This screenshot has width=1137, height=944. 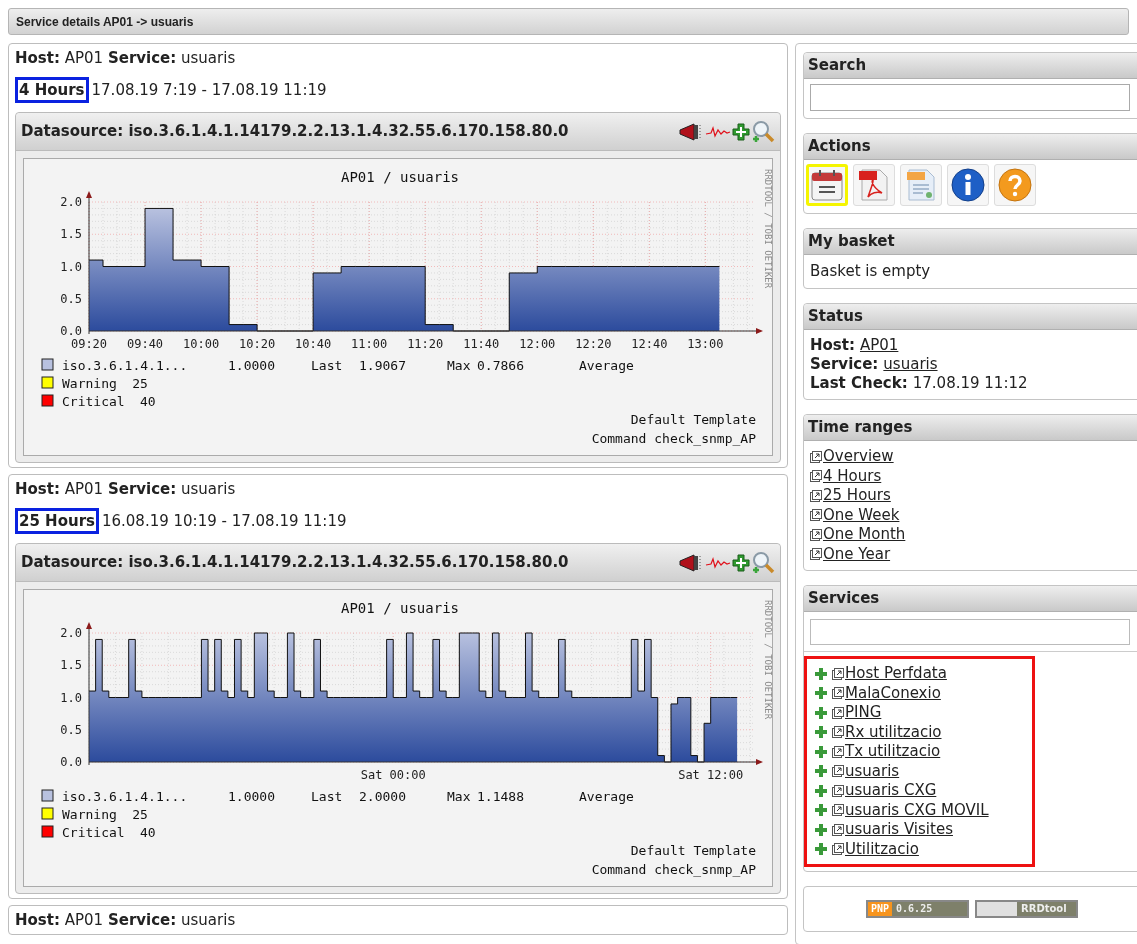 I want to click on badge-label: PNP, so click(x=880, y=909).